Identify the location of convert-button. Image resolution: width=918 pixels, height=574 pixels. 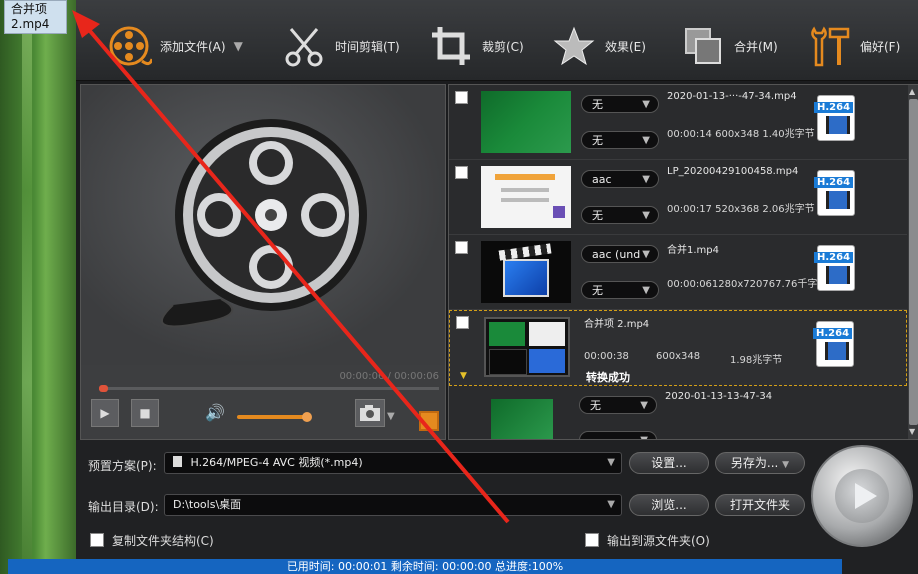
(862, 496).